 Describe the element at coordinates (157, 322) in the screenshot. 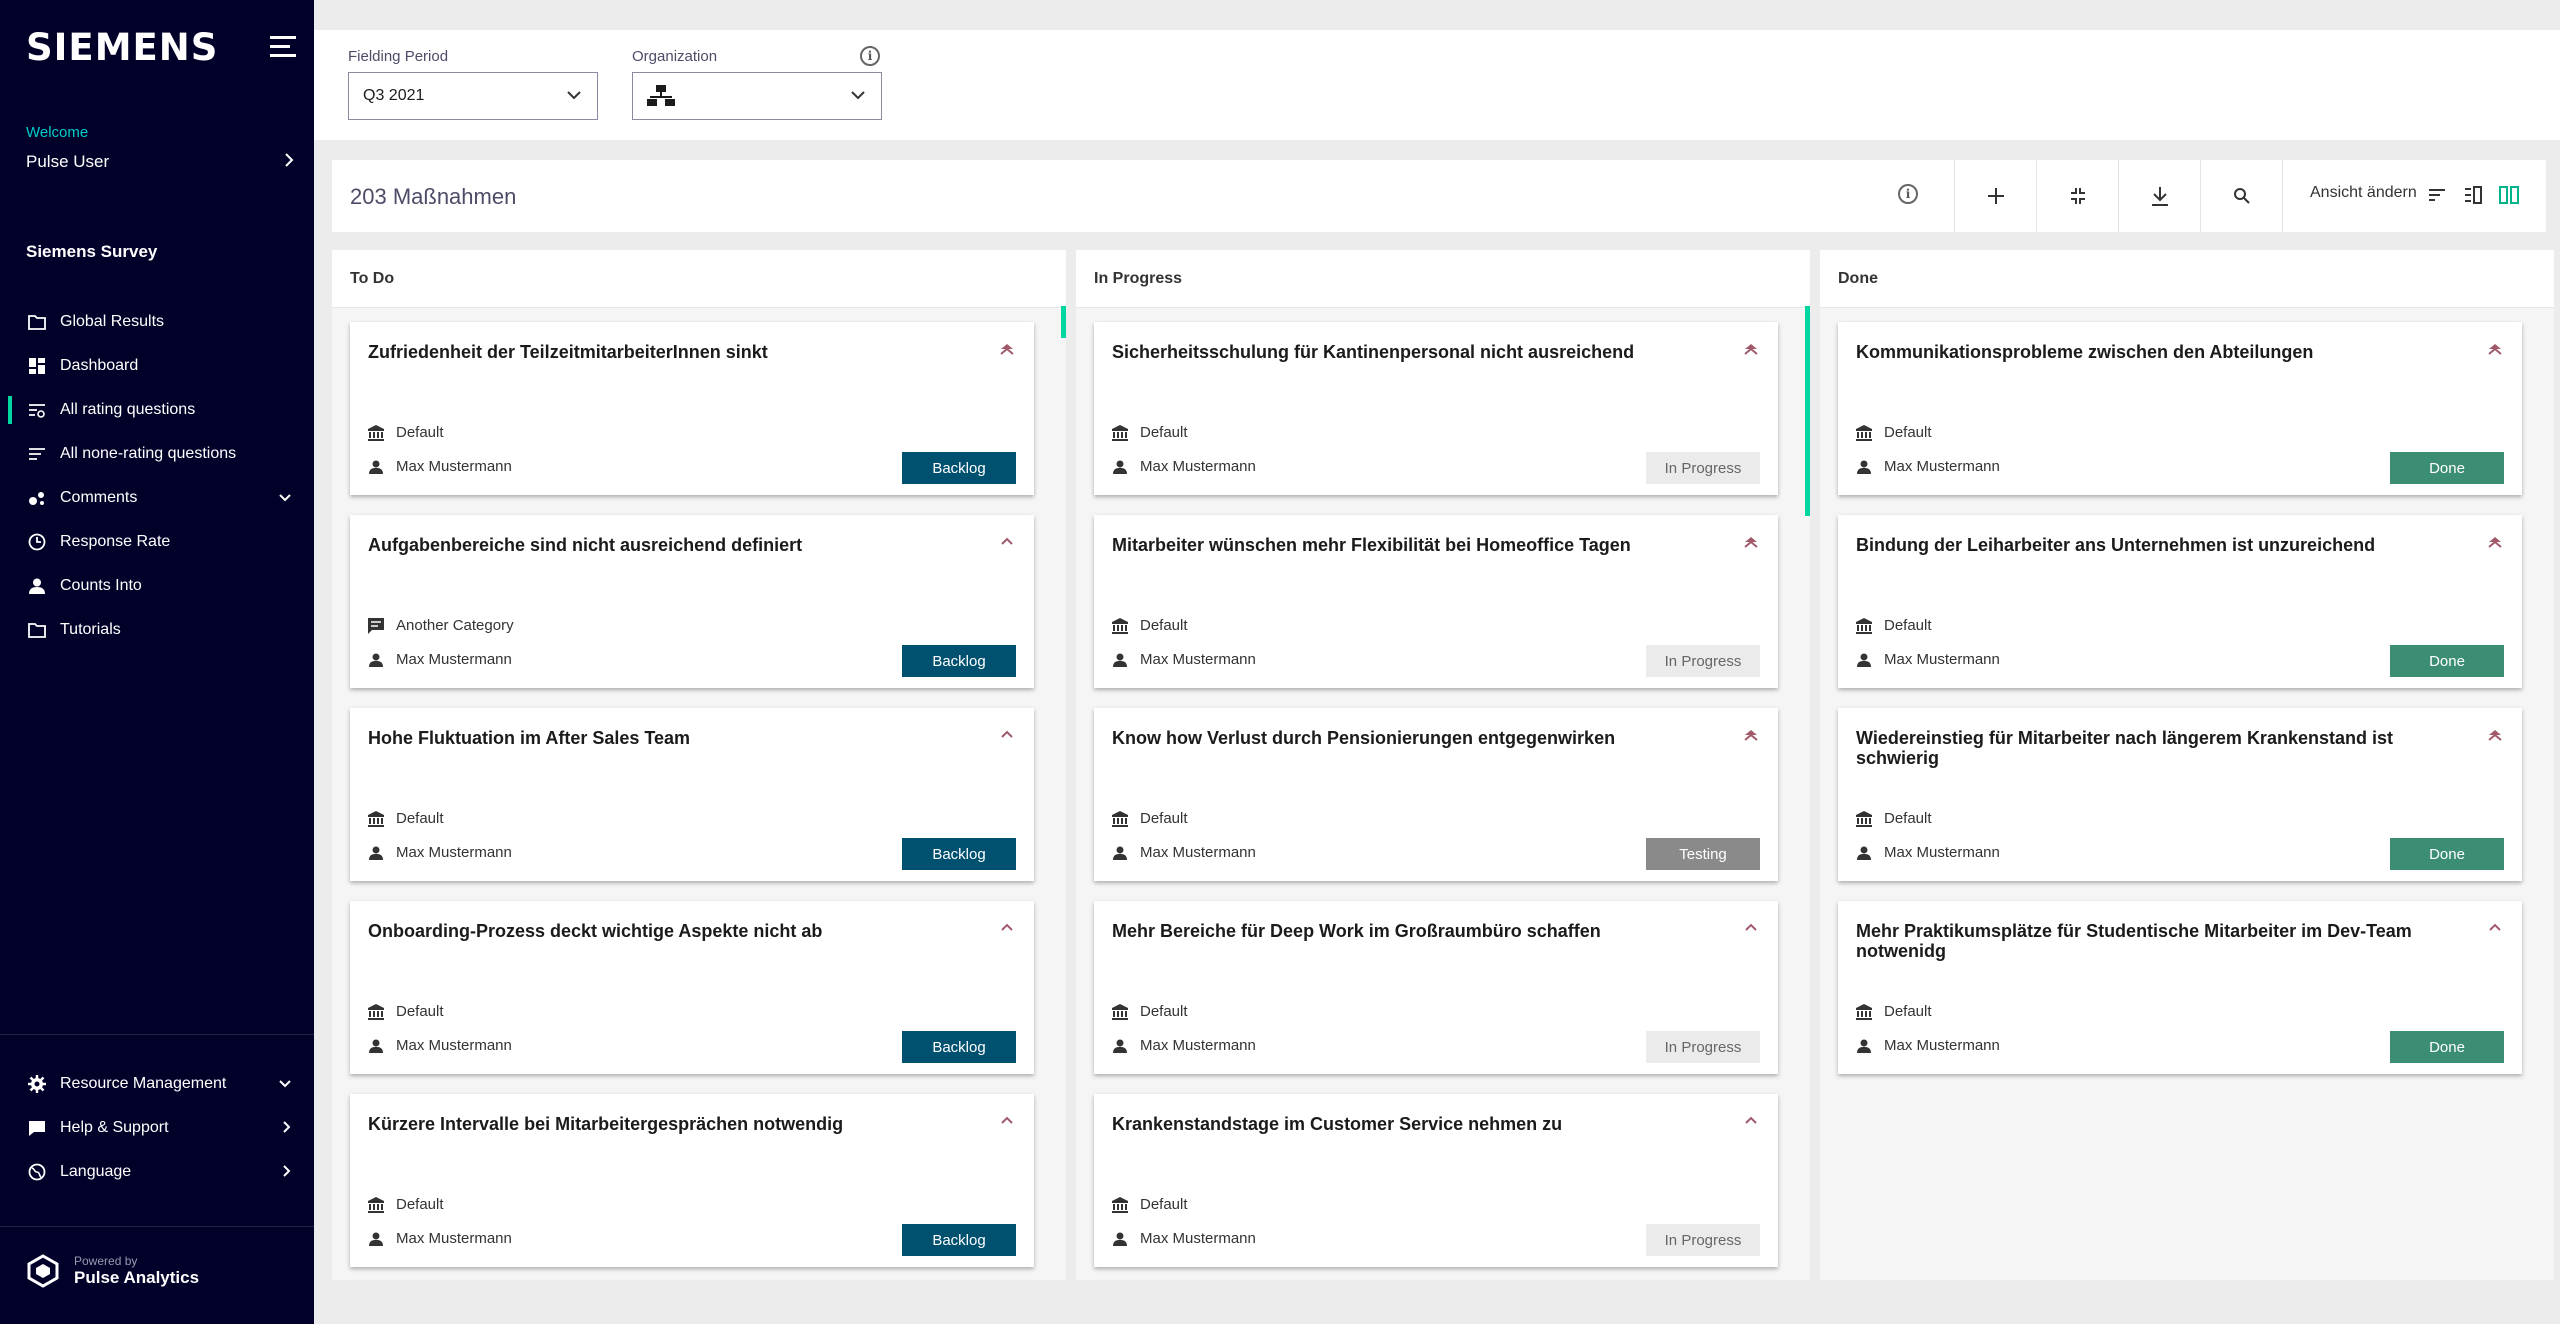

I see `sidebar-item-global-results: Global Results` at that location.